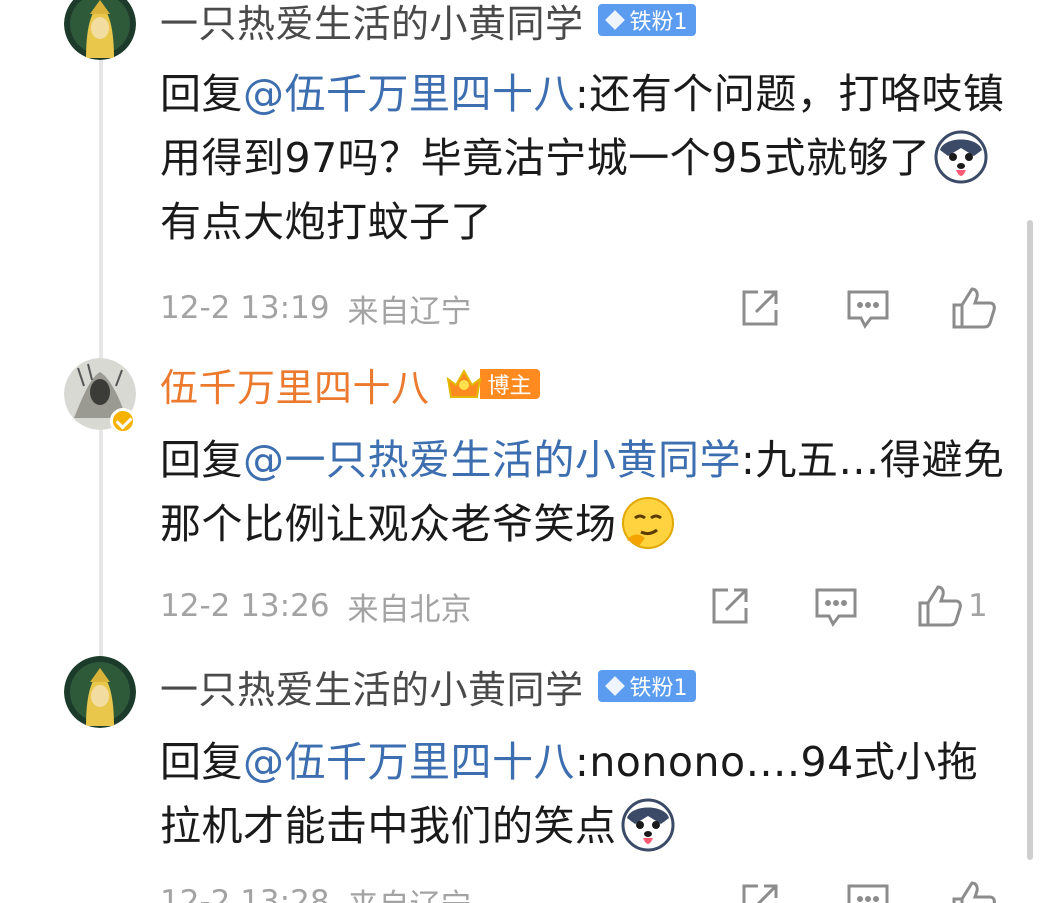 This screenshot has width=1043, height=903. Describe the element at coordinates (245, 893) in the screenshot. I see `comment-date: 12-2 13:28` at that location.